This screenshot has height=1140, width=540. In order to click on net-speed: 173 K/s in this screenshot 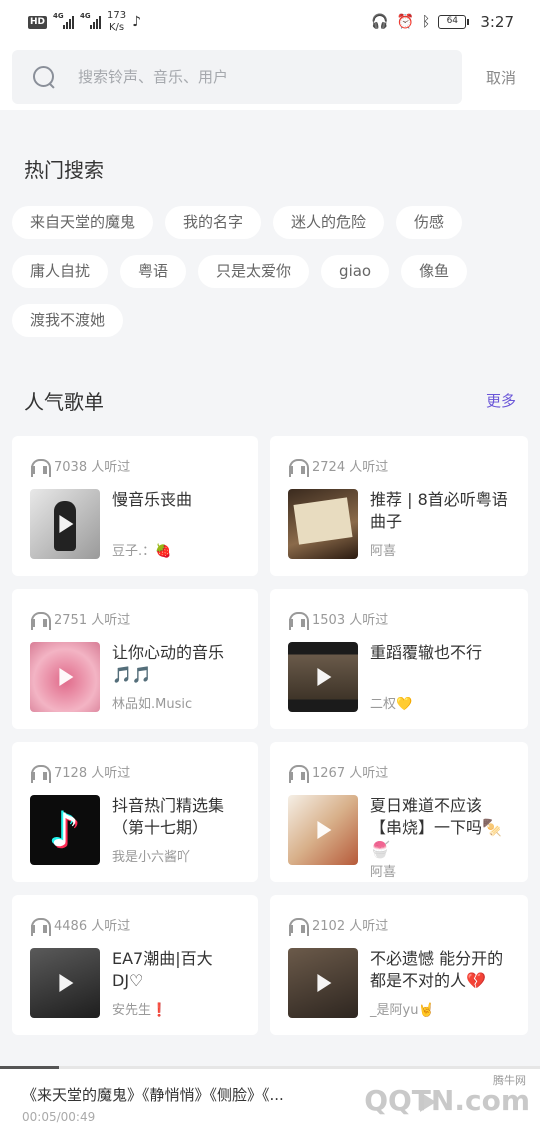, I will do `click(116, 22)`.